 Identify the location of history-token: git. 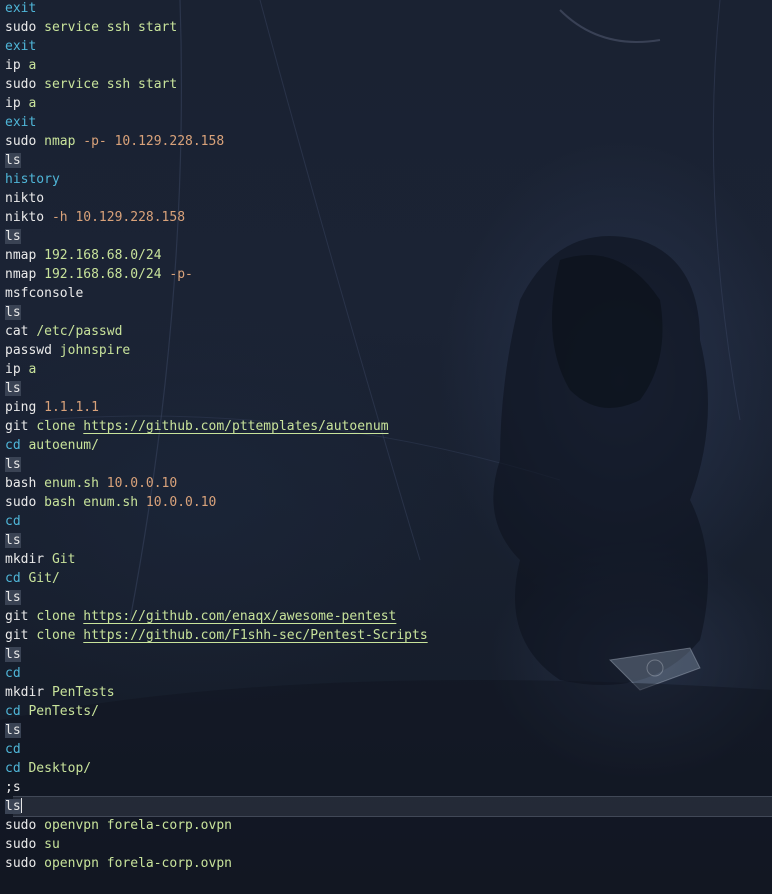
(21, 635).